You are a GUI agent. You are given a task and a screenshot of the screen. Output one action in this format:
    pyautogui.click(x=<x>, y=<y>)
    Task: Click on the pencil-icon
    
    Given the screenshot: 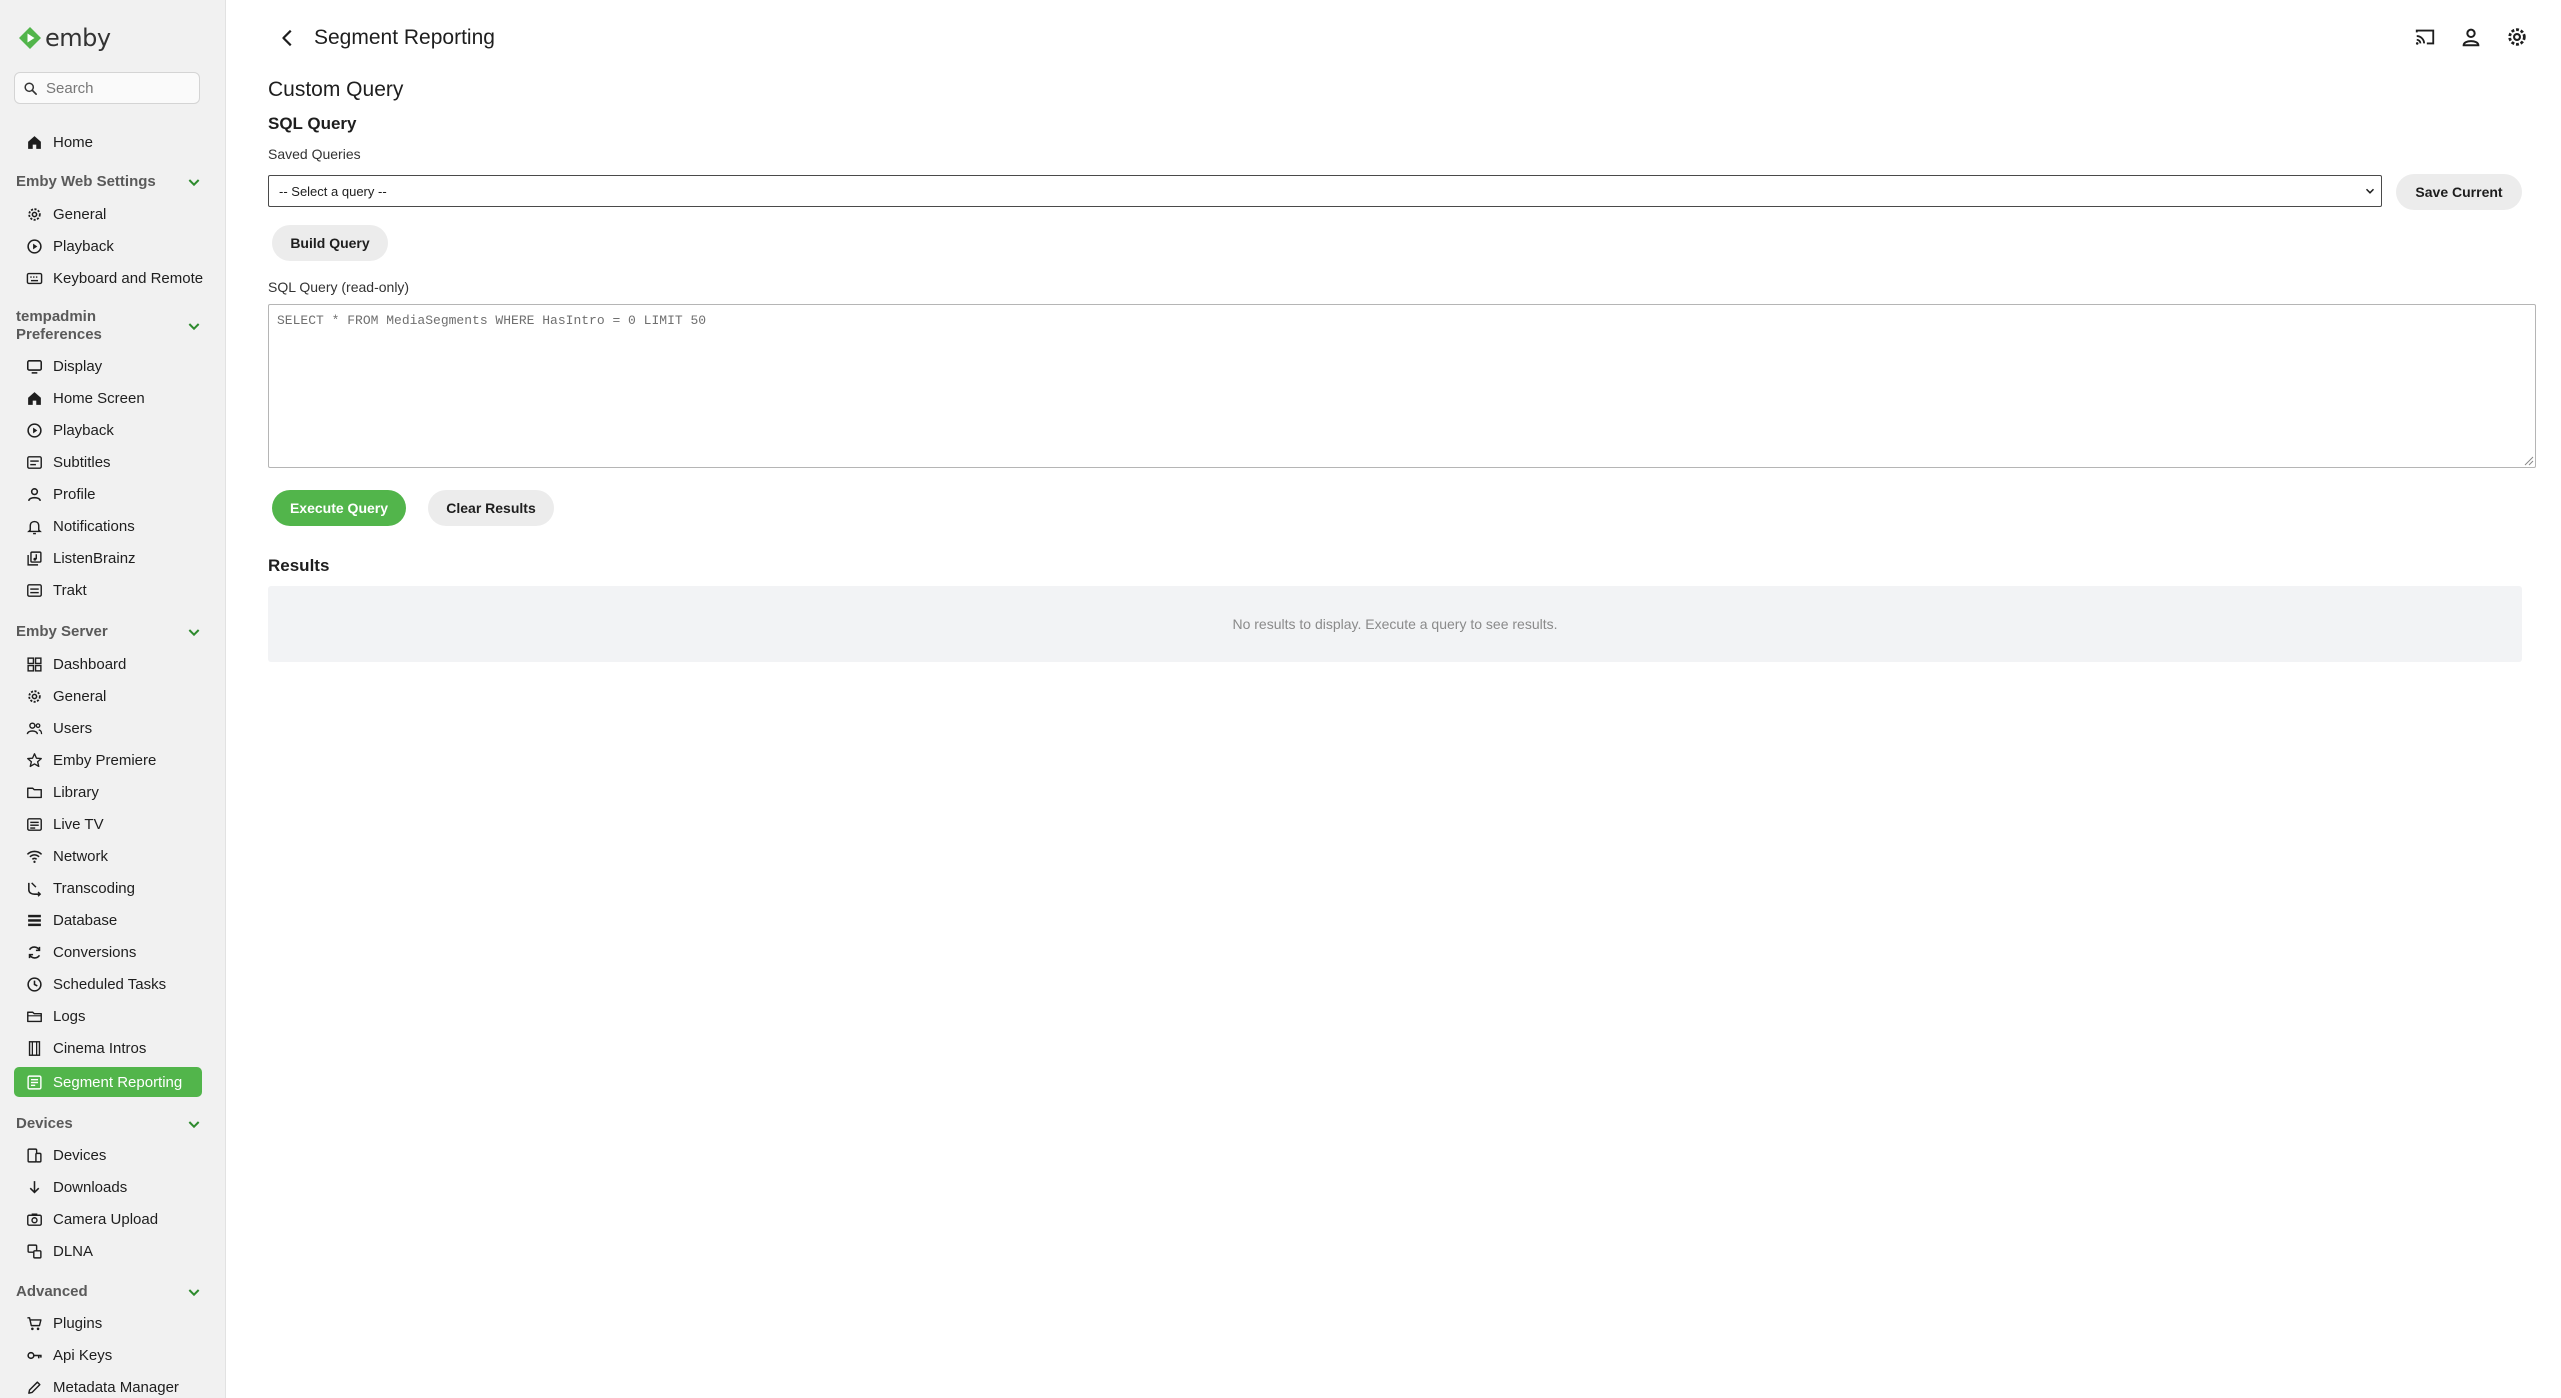 What is the action you would take?
    pyautogui.click(x=34, y=1387)
    